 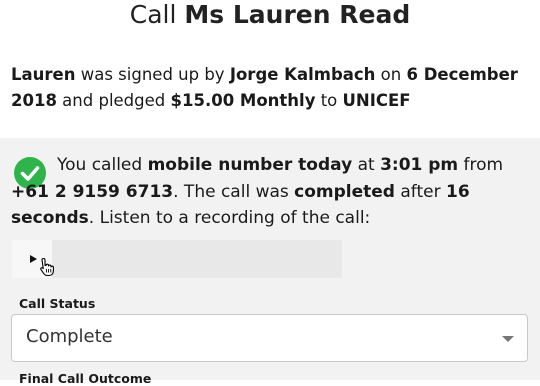 I want to click on title-prefix: Call, so click(x=153, y=14).